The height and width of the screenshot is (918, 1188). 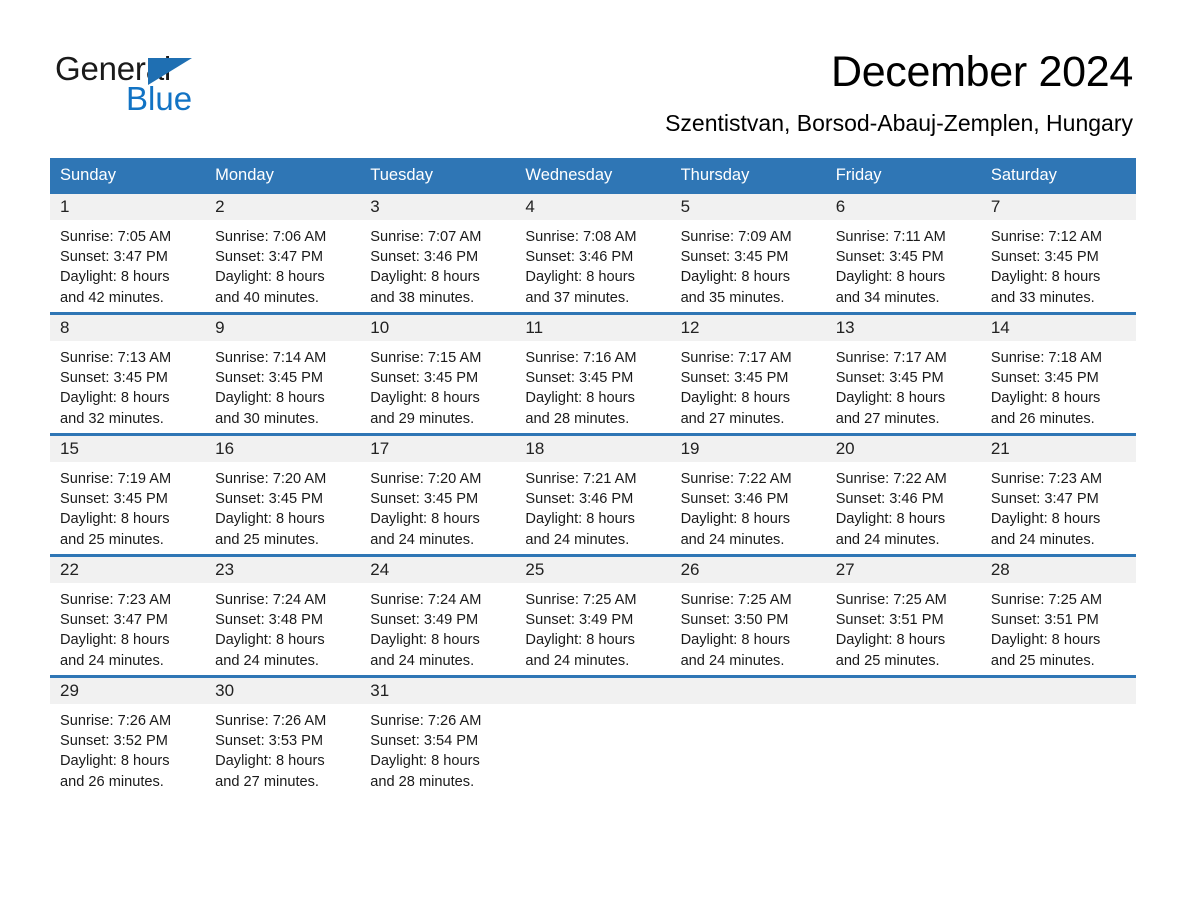 I want to click on weekday-header-tuesday: Tuesday, so click(x=438, y=176).